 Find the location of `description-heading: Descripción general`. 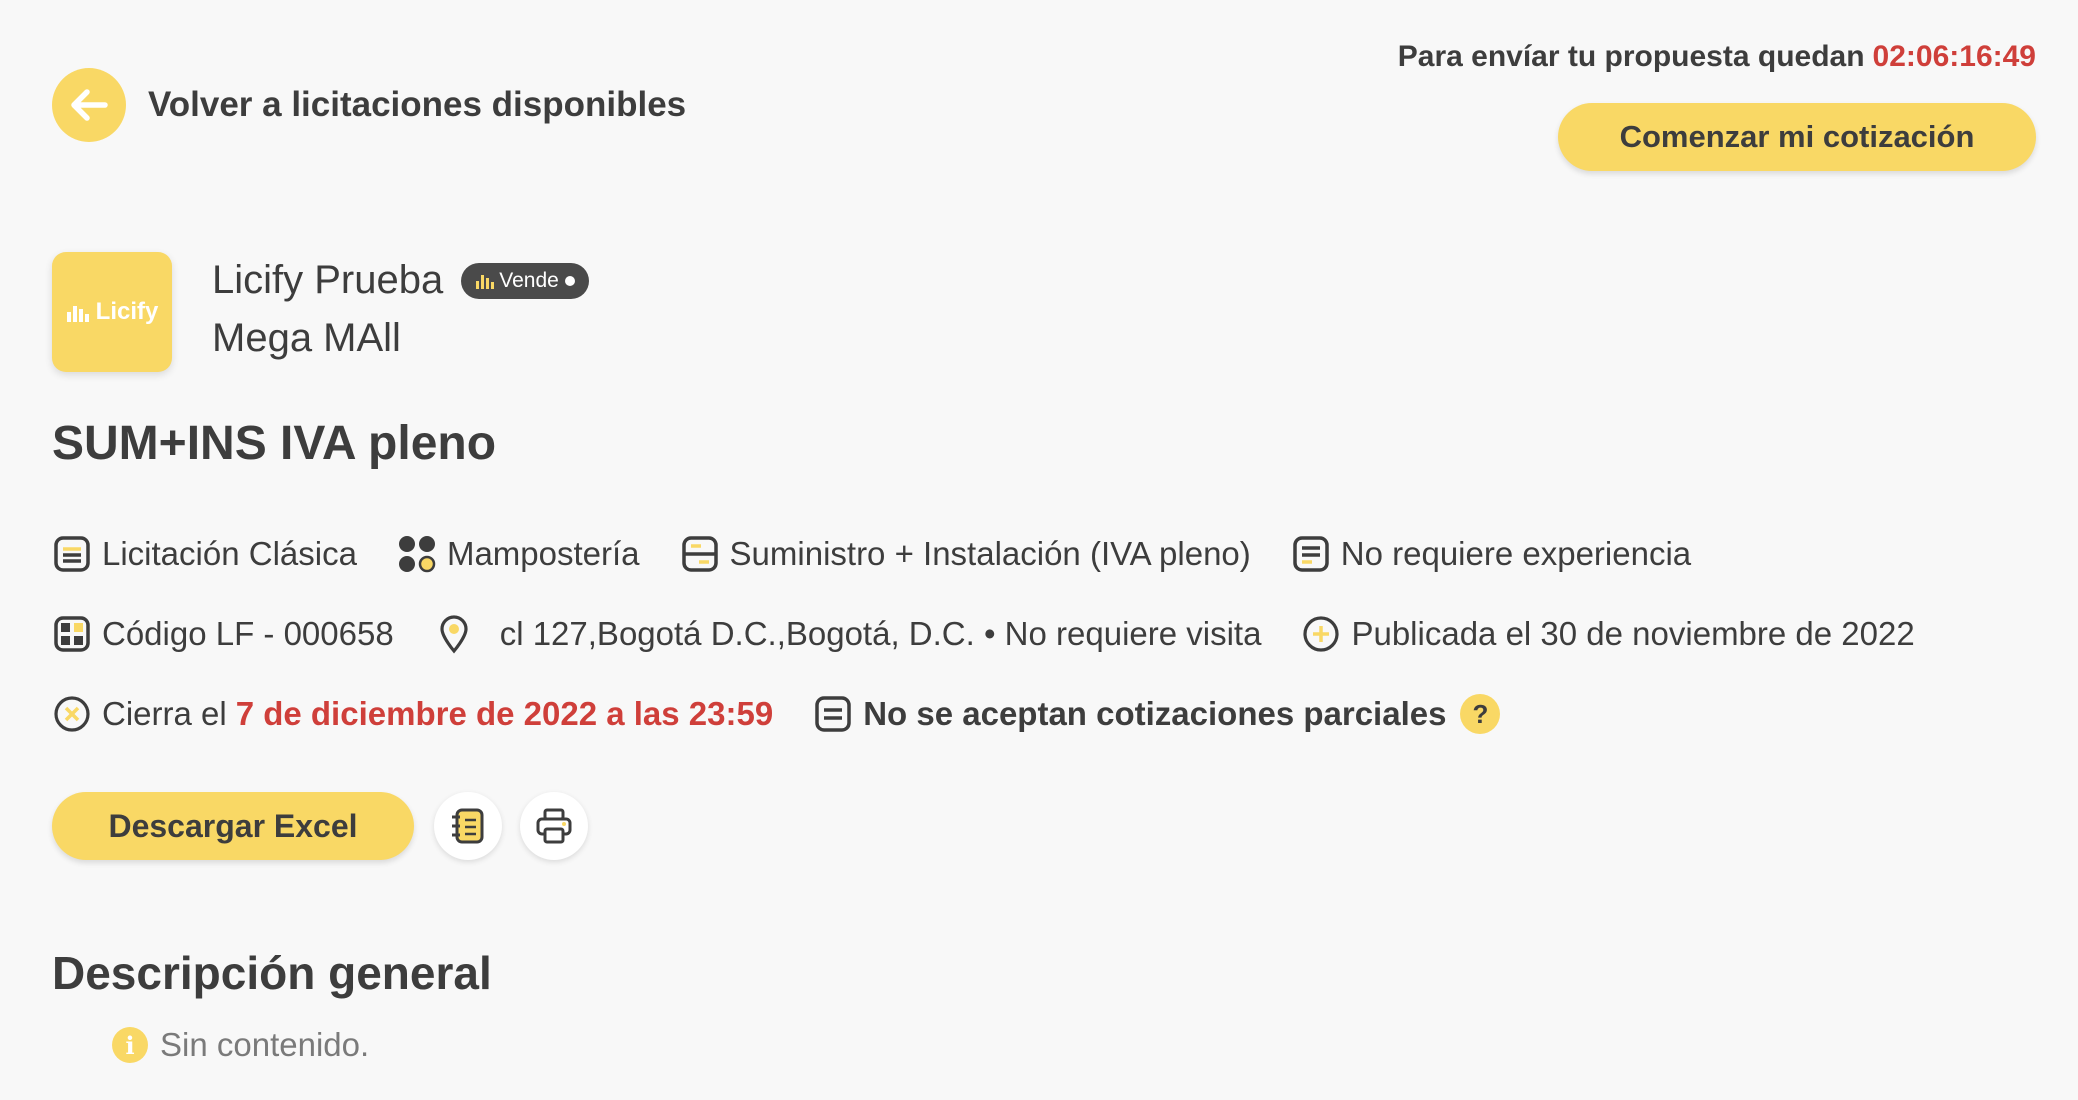

description-heading: Descripción general is located at coordinates (272, 973).